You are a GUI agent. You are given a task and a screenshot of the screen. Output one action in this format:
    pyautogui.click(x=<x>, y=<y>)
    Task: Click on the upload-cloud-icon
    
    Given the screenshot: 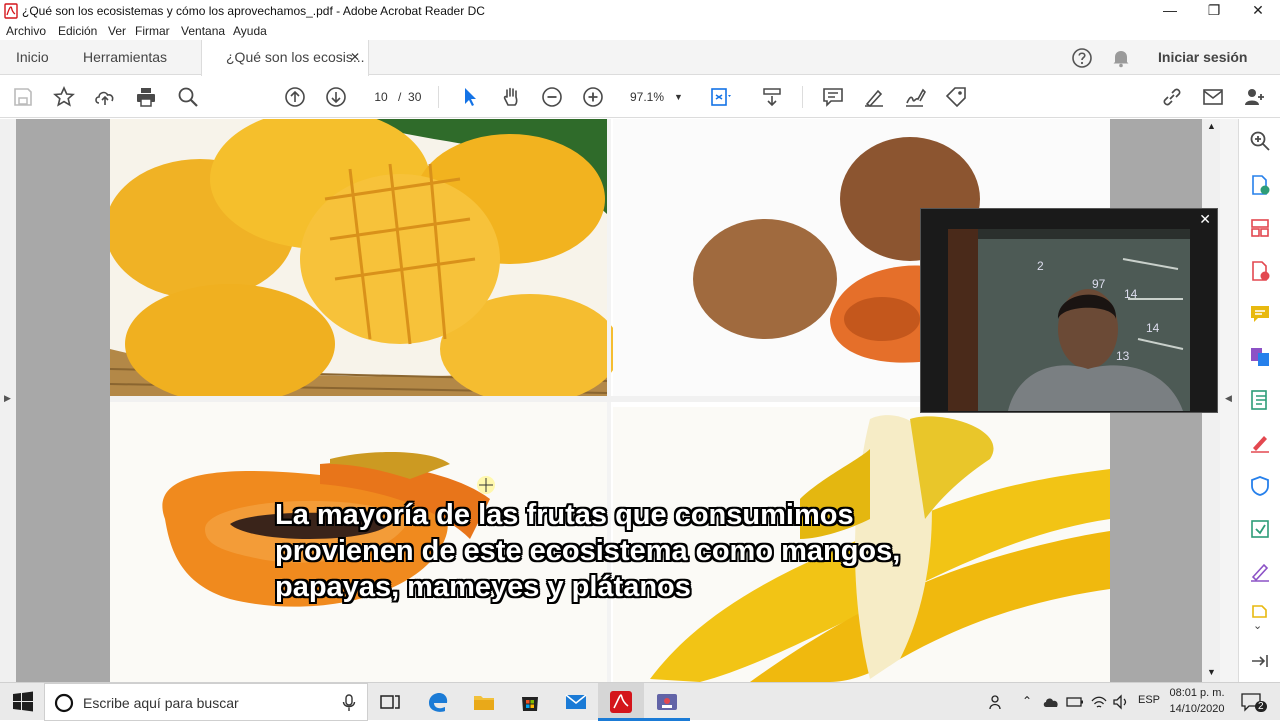 What is the action you would take?
    pyautogui.click(x=105, y=97)
    